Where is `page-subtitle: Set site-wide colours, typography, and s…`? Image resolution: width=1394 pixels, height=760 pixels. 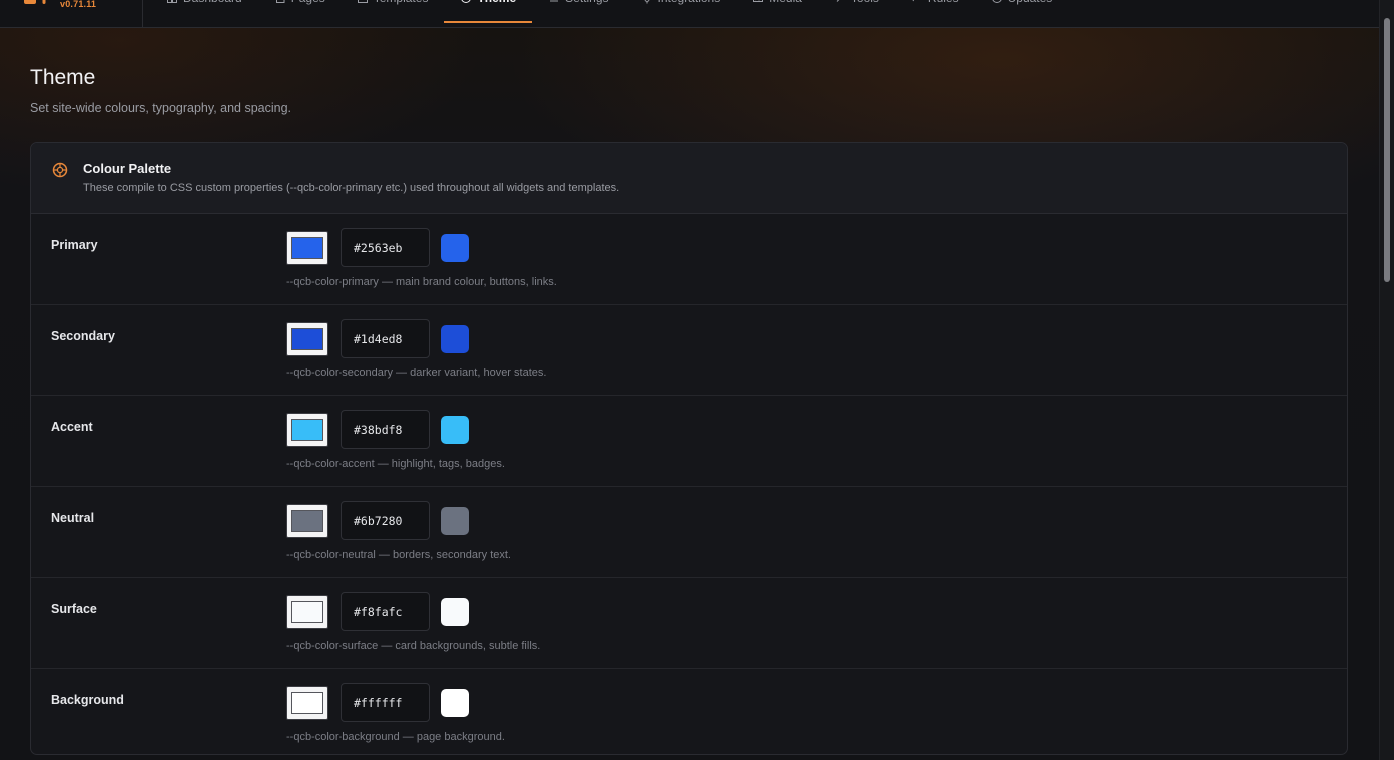 page-subtitle: Set site-wide colours, typography, and s… is located at coordinates (161, 108).